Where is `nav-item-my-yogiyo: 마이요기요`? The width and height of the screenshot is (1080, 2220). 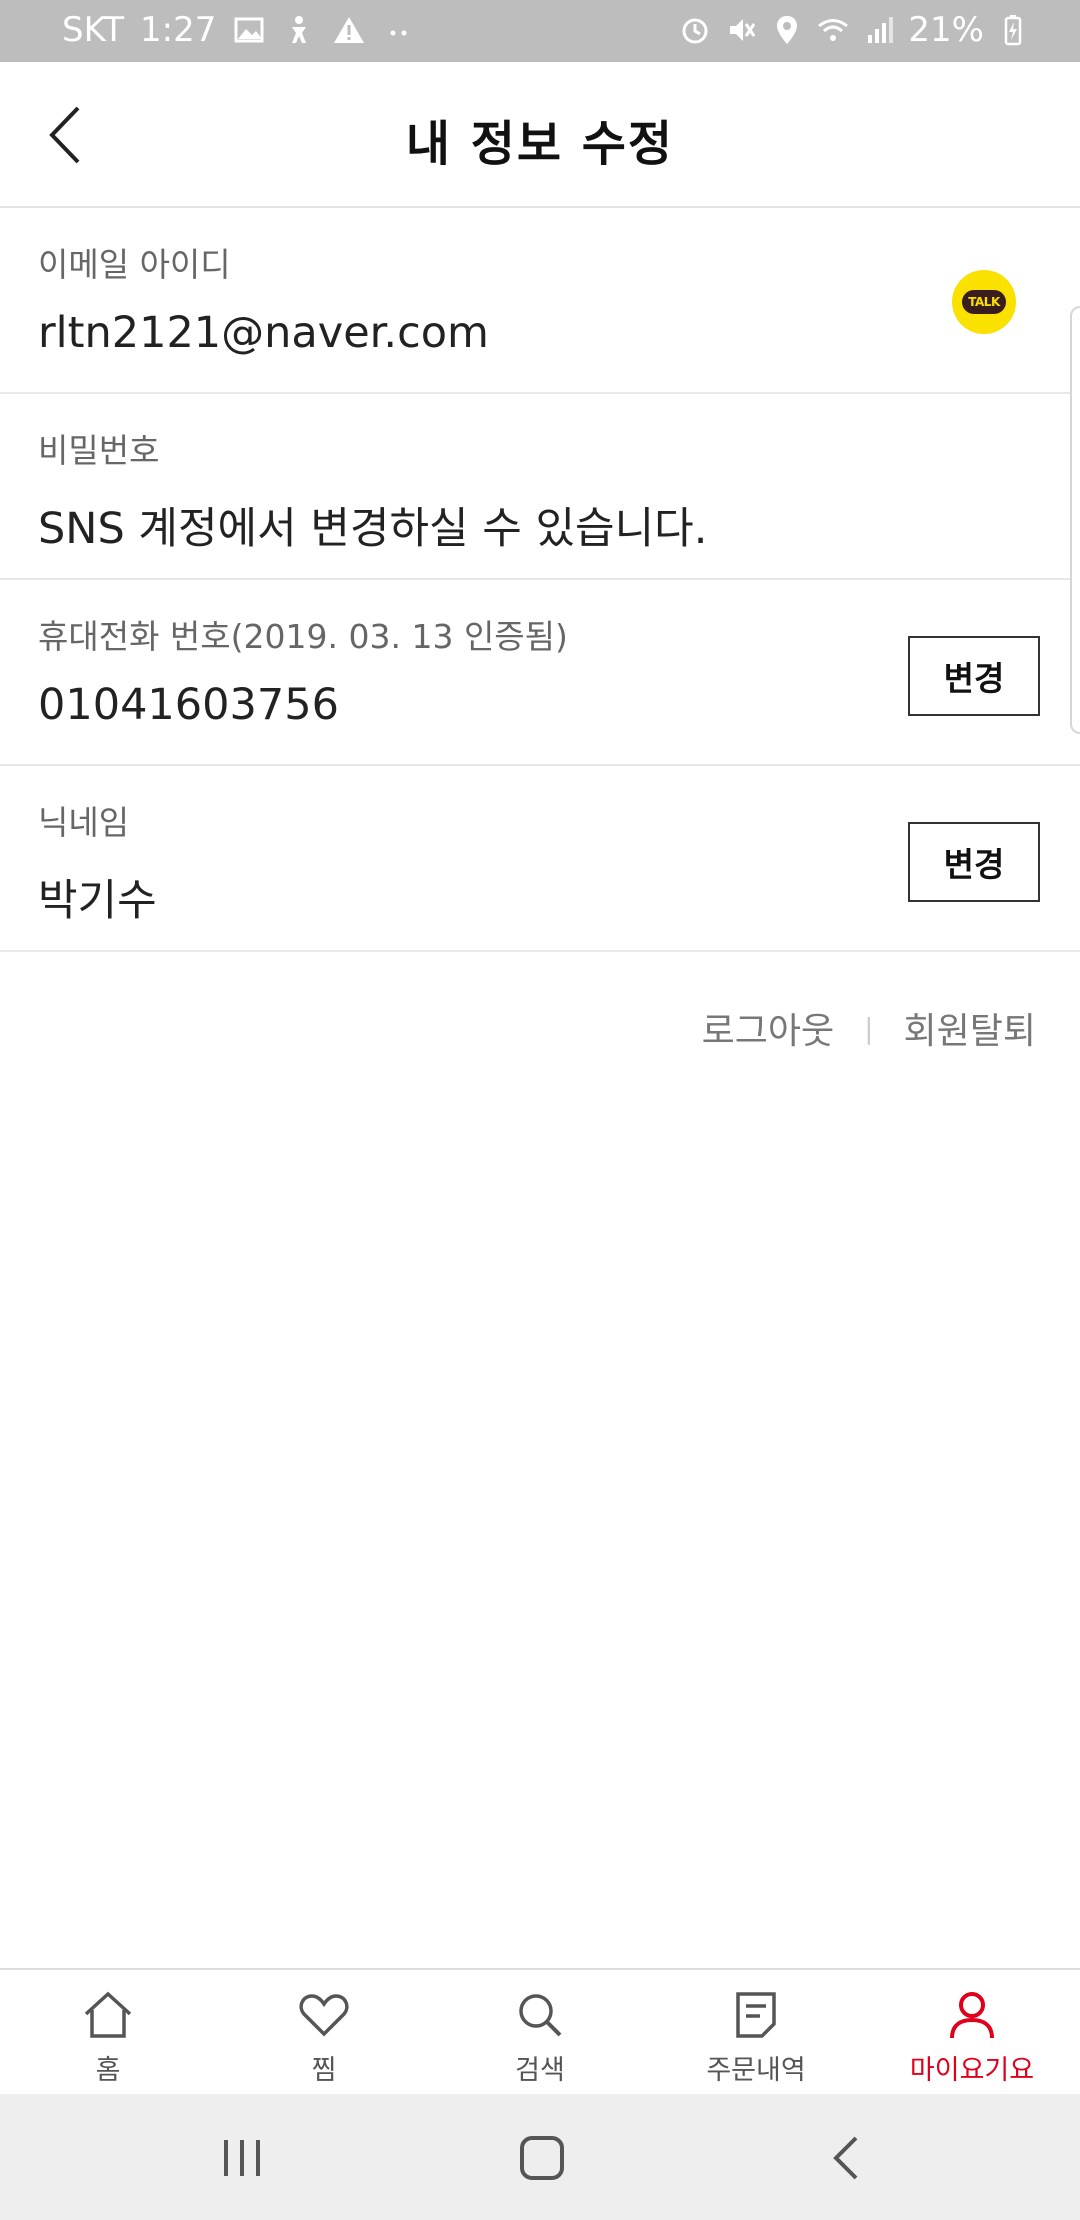
nav-item-my-yogiyo: 마이요기요 is located at coordinates (972, 2032).